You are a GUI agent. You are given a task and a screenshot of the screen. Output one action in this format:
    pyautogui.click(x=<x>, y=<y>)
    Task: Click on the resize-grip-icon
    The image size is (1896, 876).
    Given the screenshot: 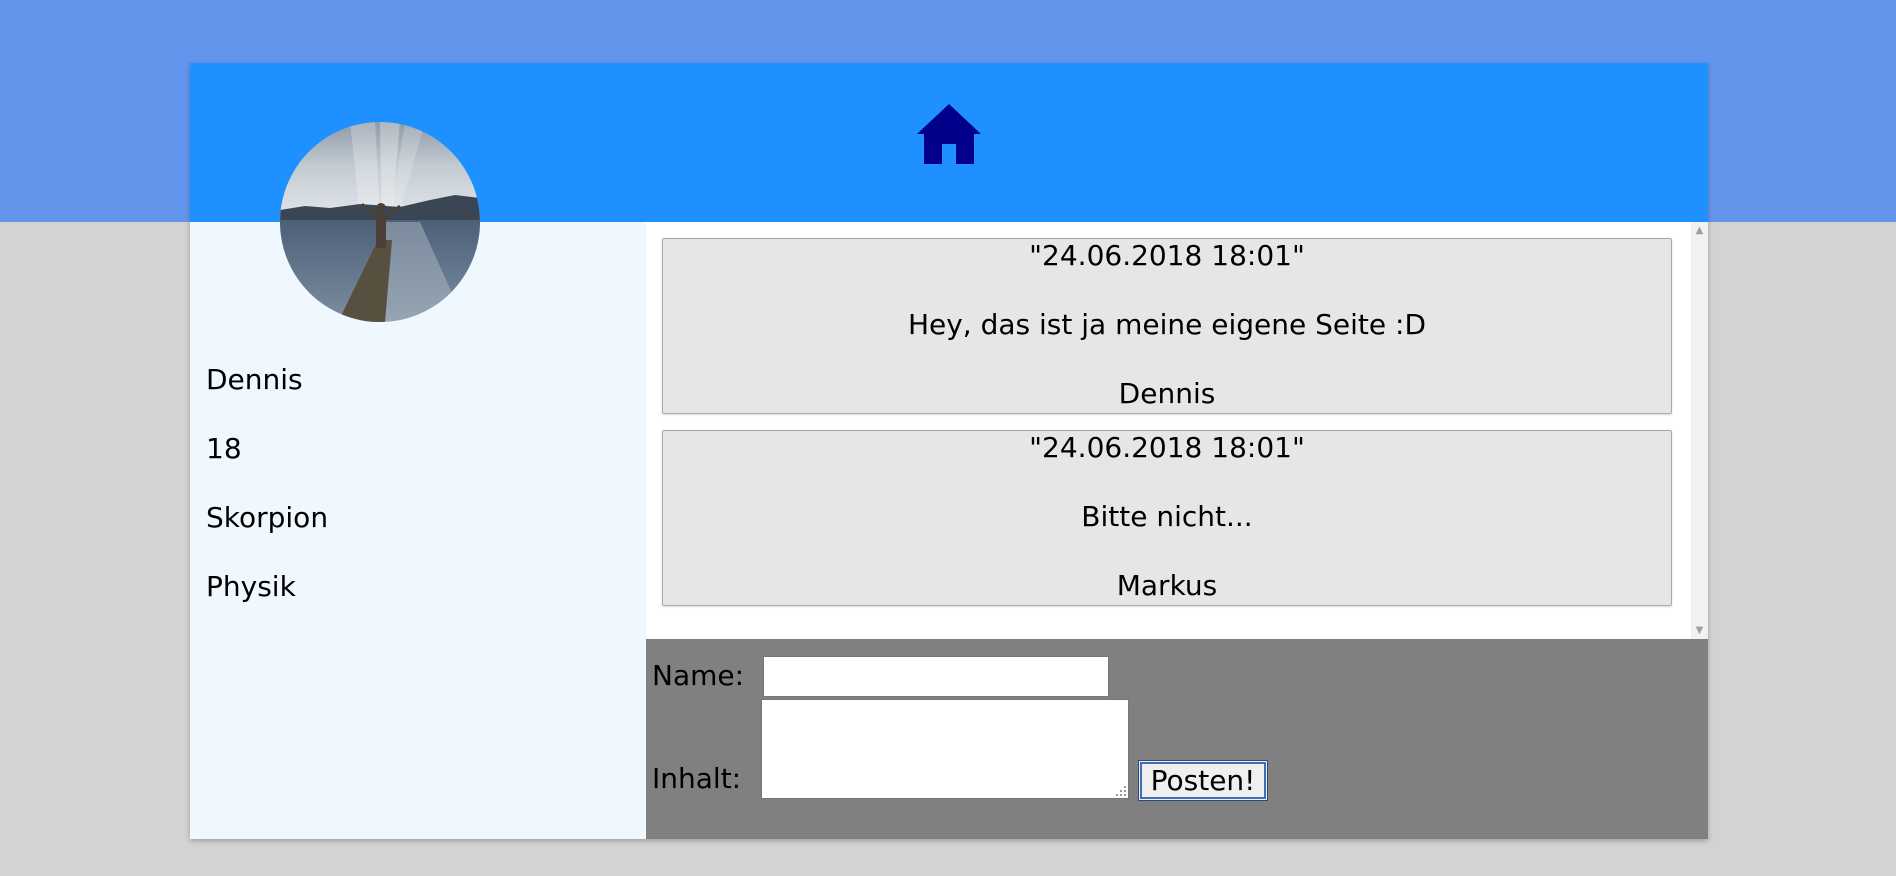 What is the action you would take?
    pyautogui.click(x=1121, y=791)
    